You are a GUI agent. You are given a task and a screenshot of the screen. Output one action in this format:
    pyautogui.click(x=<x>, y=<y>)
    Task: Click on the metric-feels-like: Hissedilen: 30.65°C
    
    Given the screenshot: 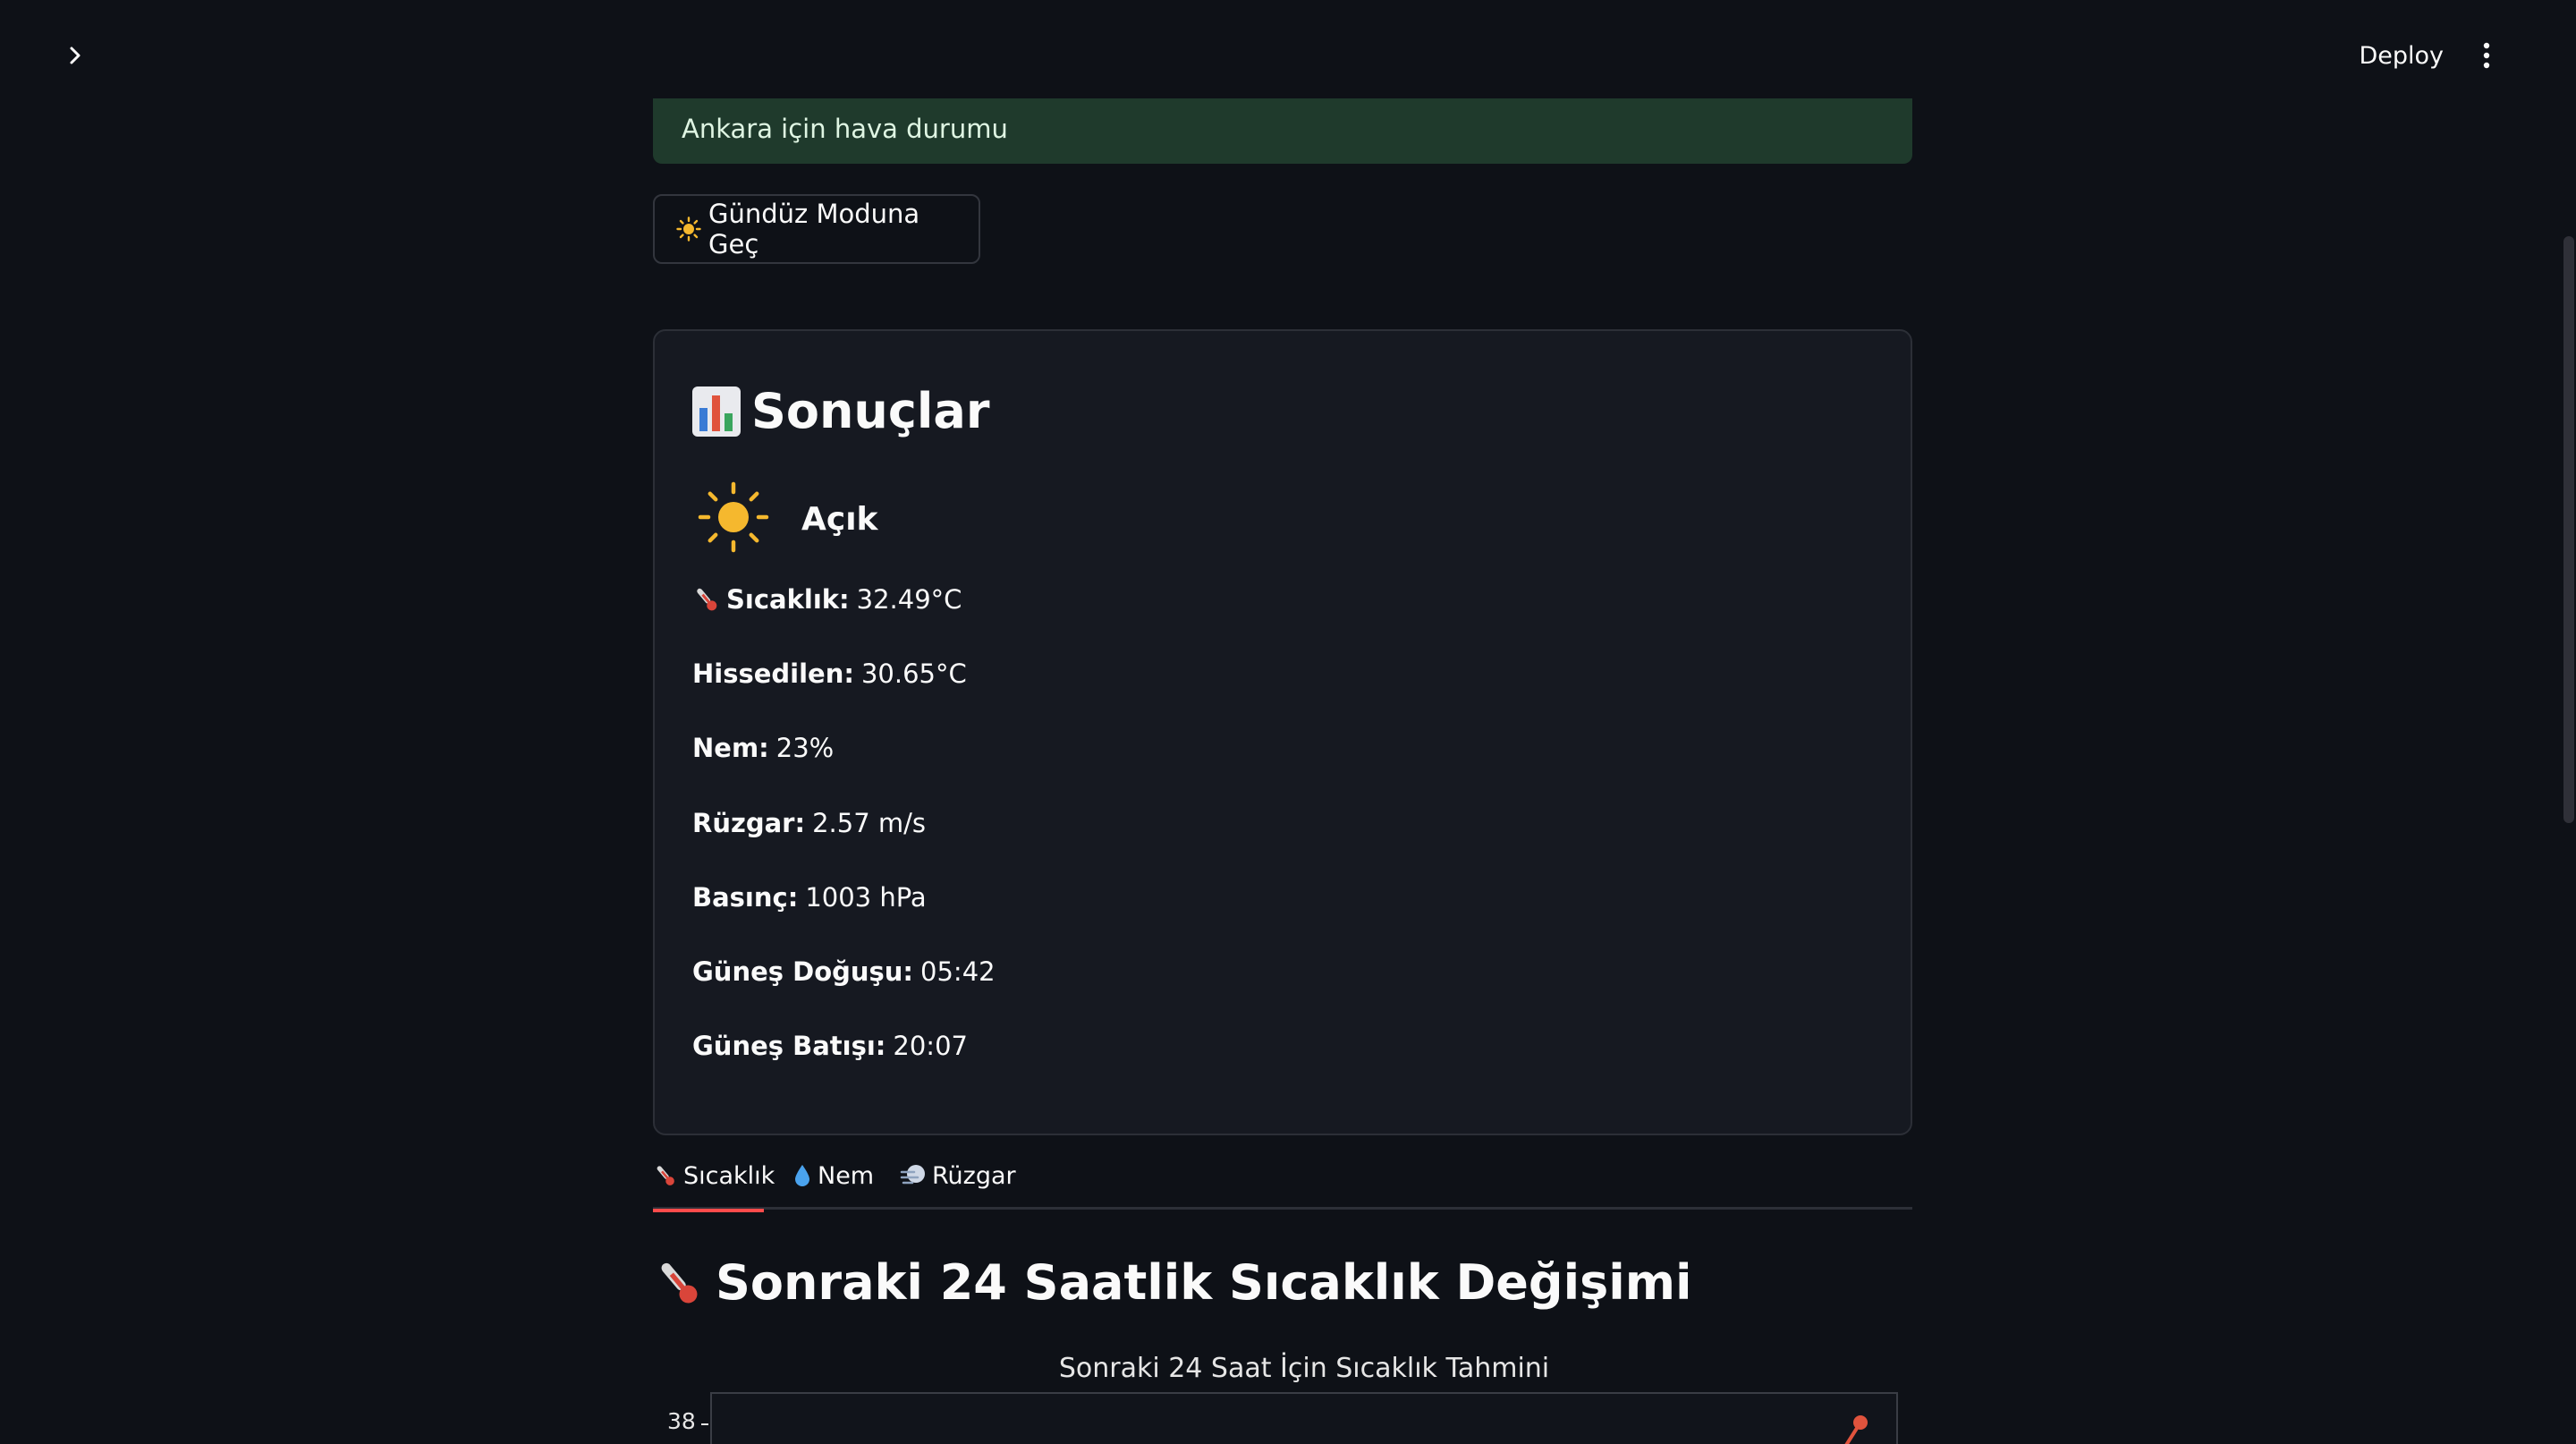 What is the action you would take?
    pyautogui.click(x=829, y=673)
    